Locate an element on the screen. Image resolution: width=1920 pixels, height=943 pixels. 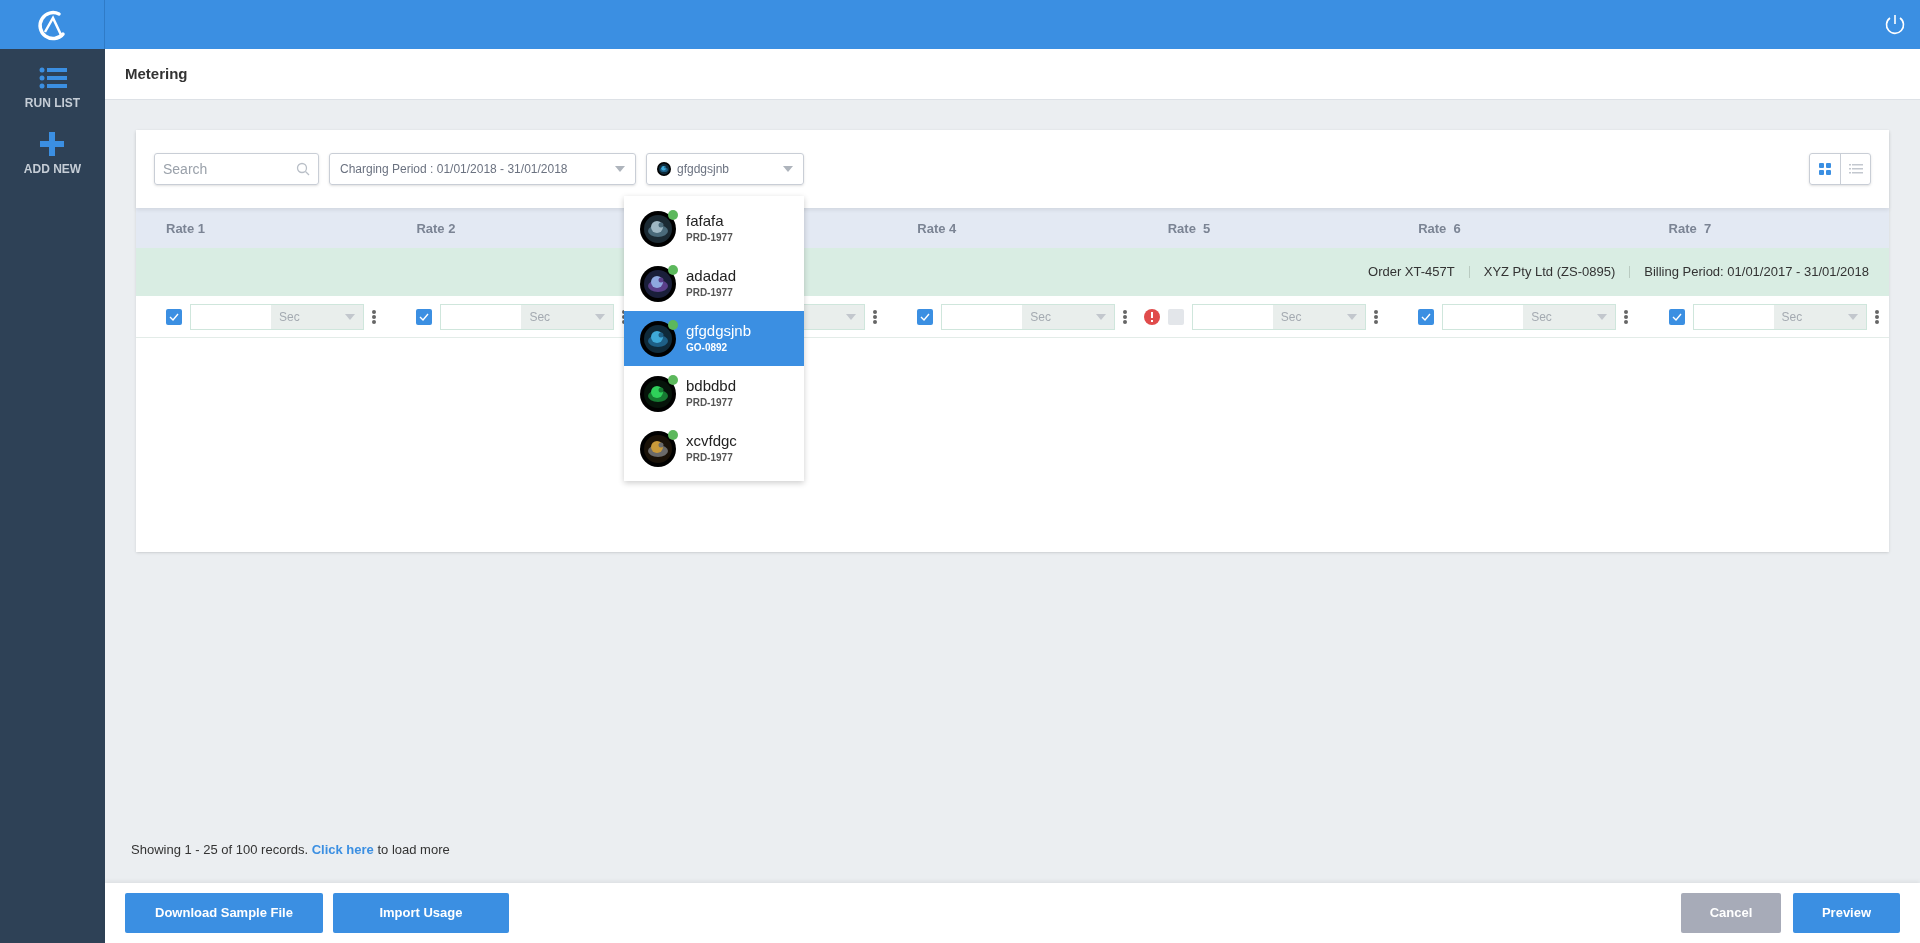
pagination-text: Showing 1 - 25 of 100 records. Click here to load more is located at coordinates (291, 849).